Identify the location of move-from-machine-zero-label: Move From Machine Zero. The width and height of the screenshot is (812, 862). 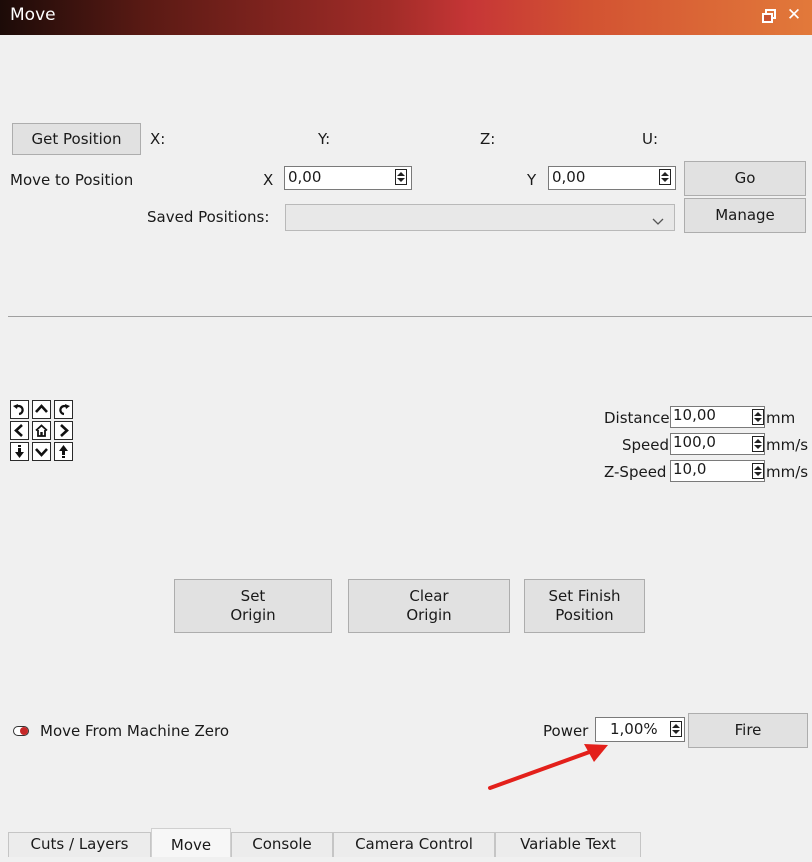
(135, 731).